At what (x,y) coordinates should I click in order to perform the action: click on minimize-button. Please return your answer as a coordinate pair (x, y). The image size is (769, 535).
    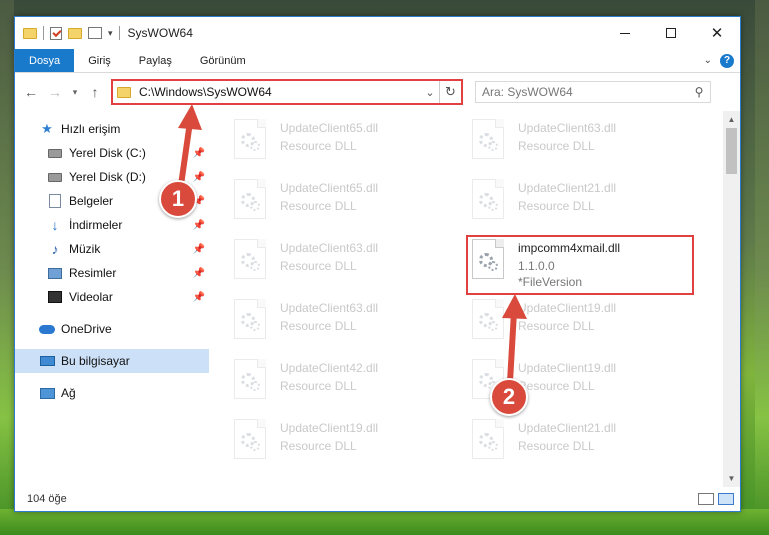
    Looking at the image, I should click on (625, 33).